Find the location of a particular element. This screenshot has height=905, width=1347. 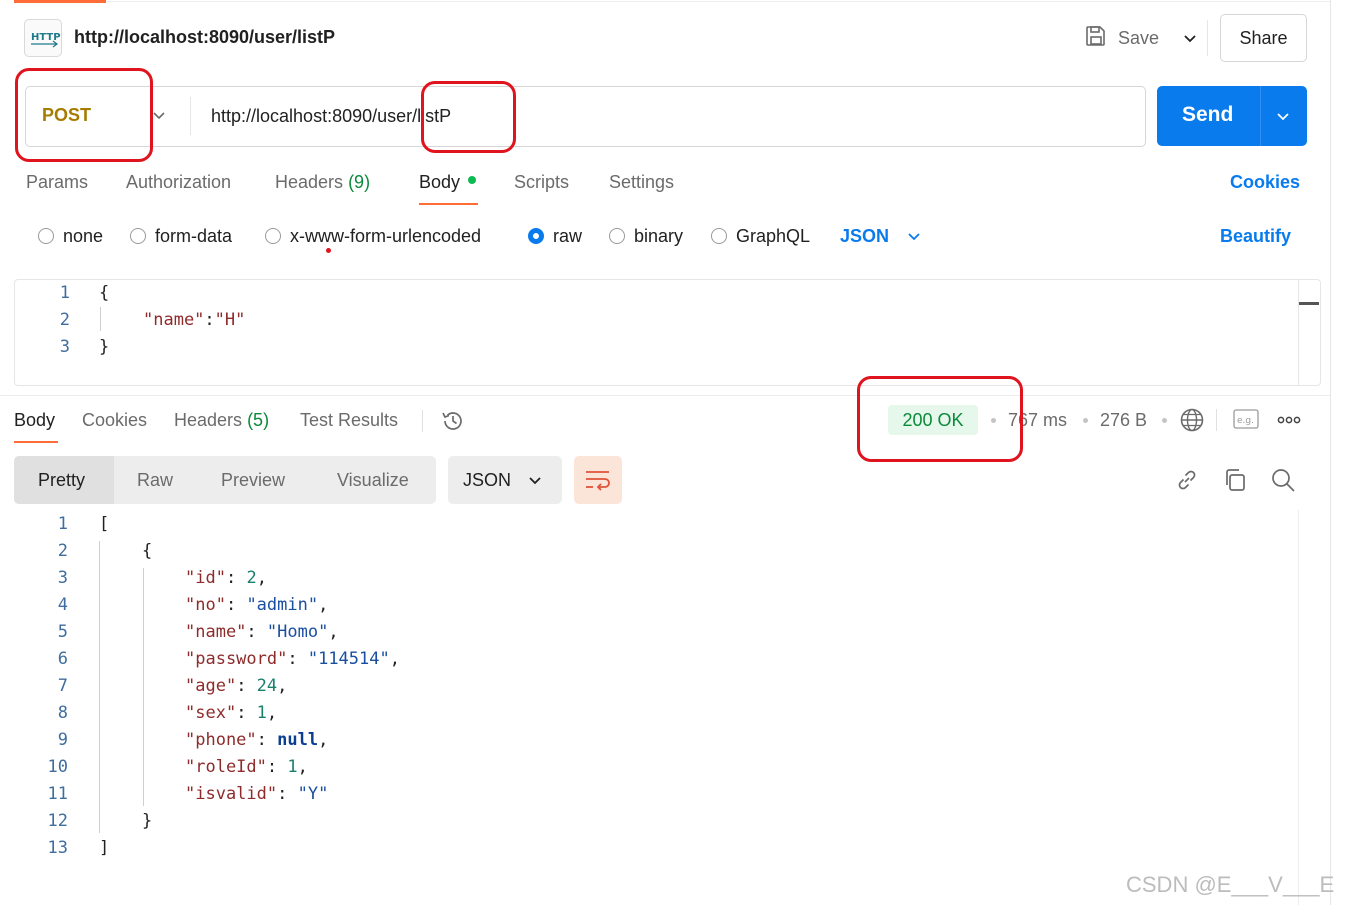

http-icon: HTTP is located at coordinates (43, 38).